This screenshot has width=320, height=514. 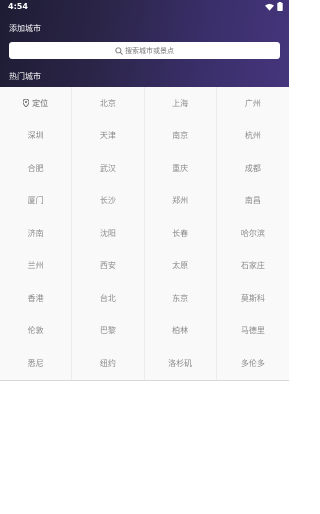 I want to click on status-time: 4:54, so click(x=18, y=6).